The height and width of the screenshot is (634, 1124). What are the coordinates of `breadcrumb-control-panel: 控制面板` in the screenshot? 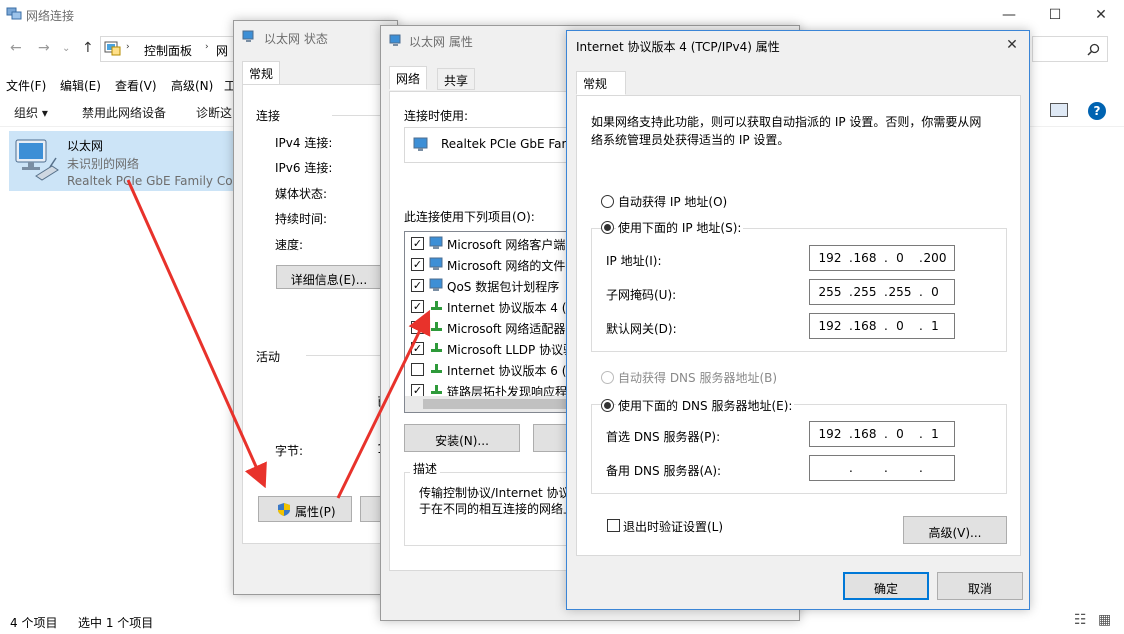 It's located at (168, 50).